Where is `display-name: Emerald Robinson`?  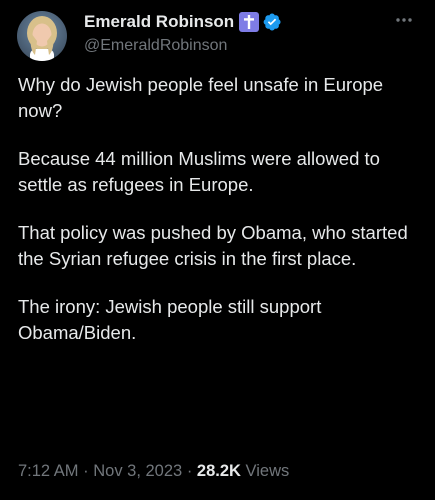
display-name: Emerald Robinson is located at coordinates (159, 22).